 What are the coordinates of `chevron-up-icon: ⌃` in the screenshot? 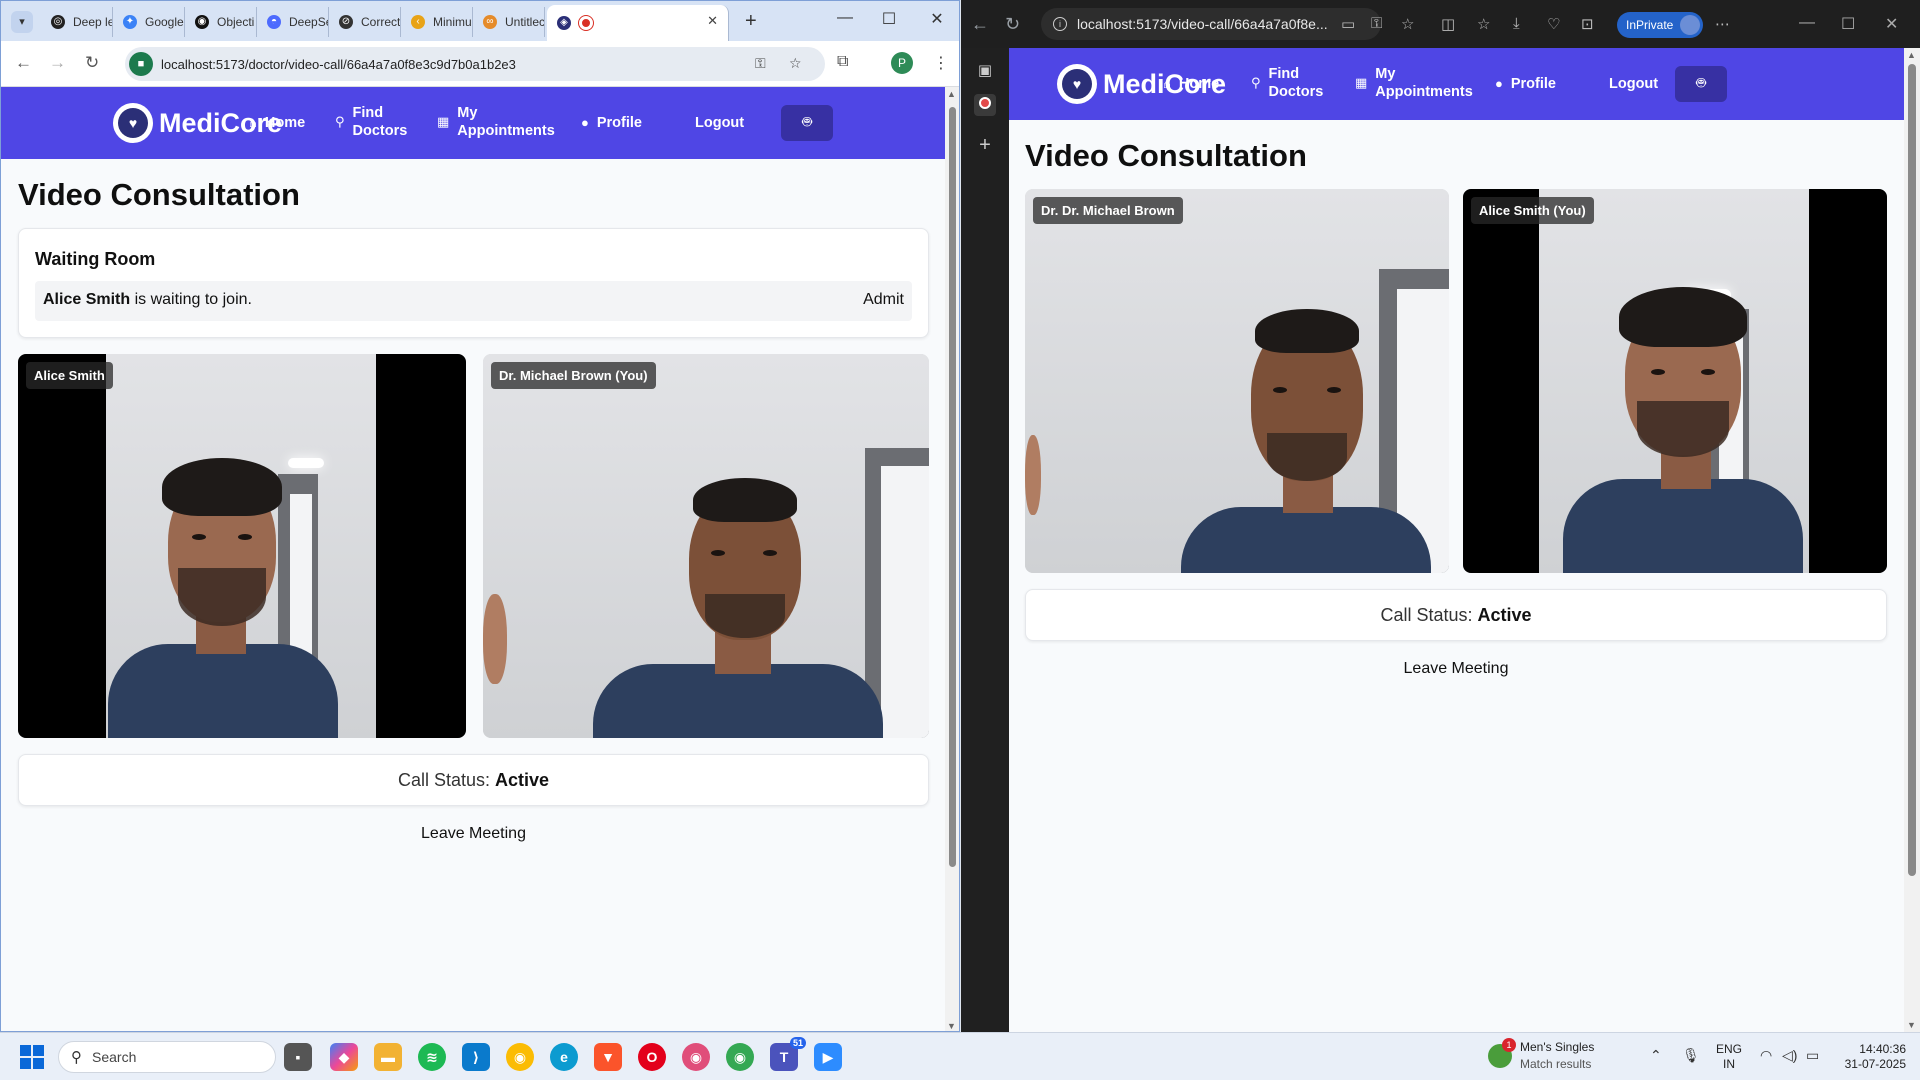 It's located at (1656, 1055).